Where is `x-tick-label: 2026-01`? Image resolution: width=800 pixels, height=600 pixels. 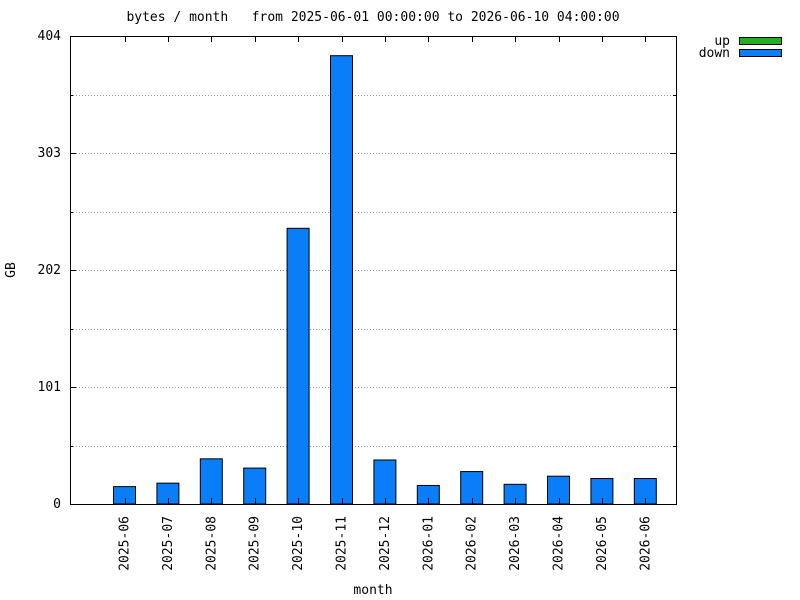 x-tick-label: 2026-01 is located at coordinates (428, 543).